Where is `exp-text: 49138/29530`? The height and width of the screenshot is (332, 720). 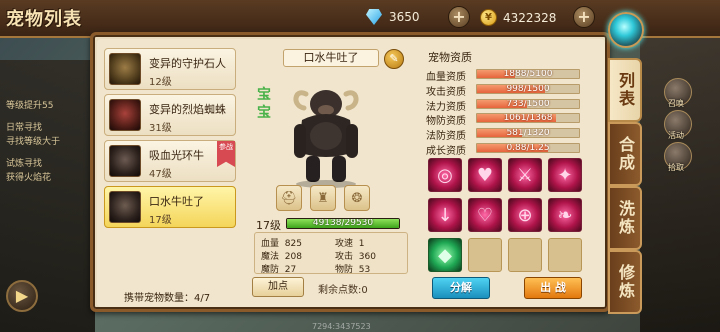 exp-text: 49138/29530 is located at coordinates (343, 223).